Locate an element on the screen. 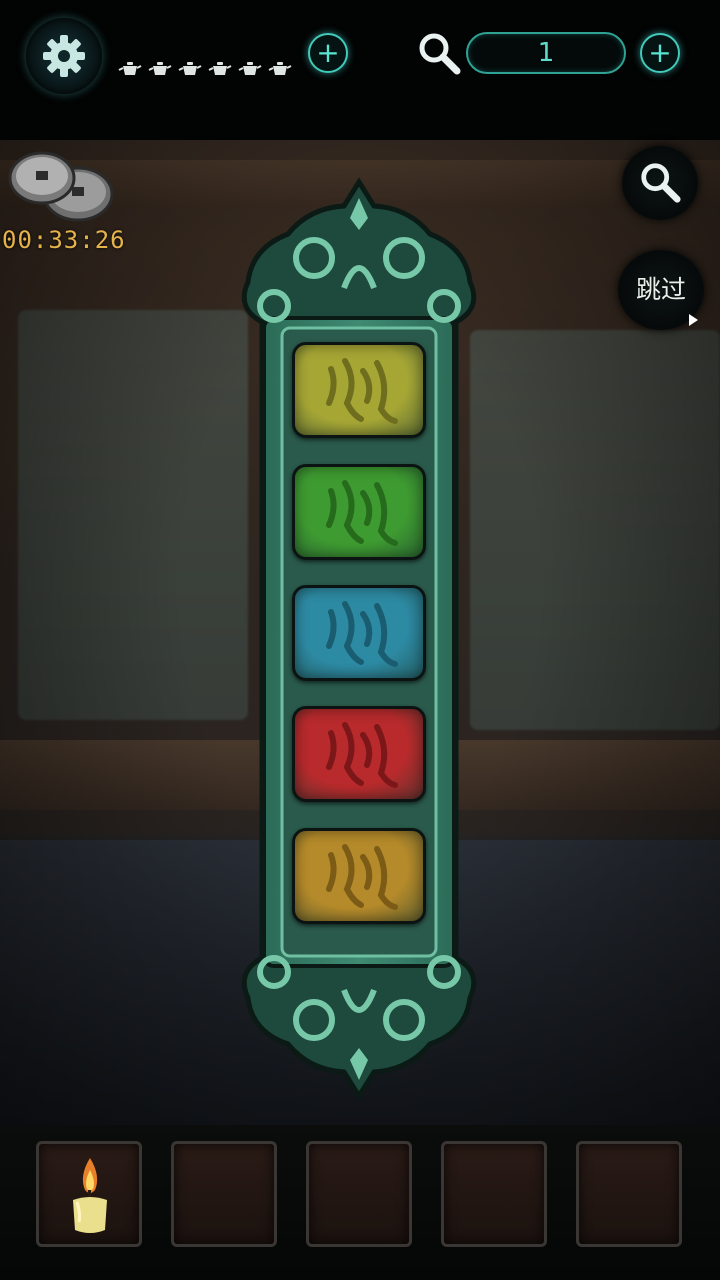 The image size is (720, 1280). add-lives-button: + is located at coordinates (328, 53).